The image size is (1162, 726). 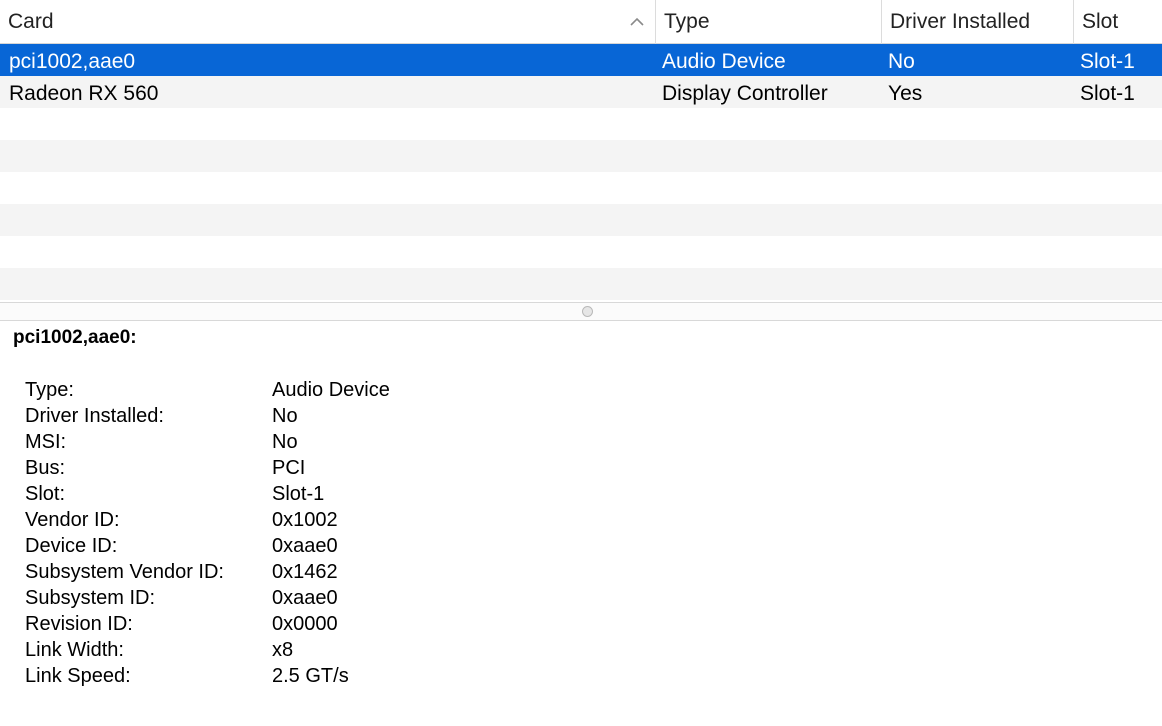 What do you see at coordinates (75, 337) in the screenshot?
I see `detail-title: pci1002,aae0:` at bounding box center [75, 337].